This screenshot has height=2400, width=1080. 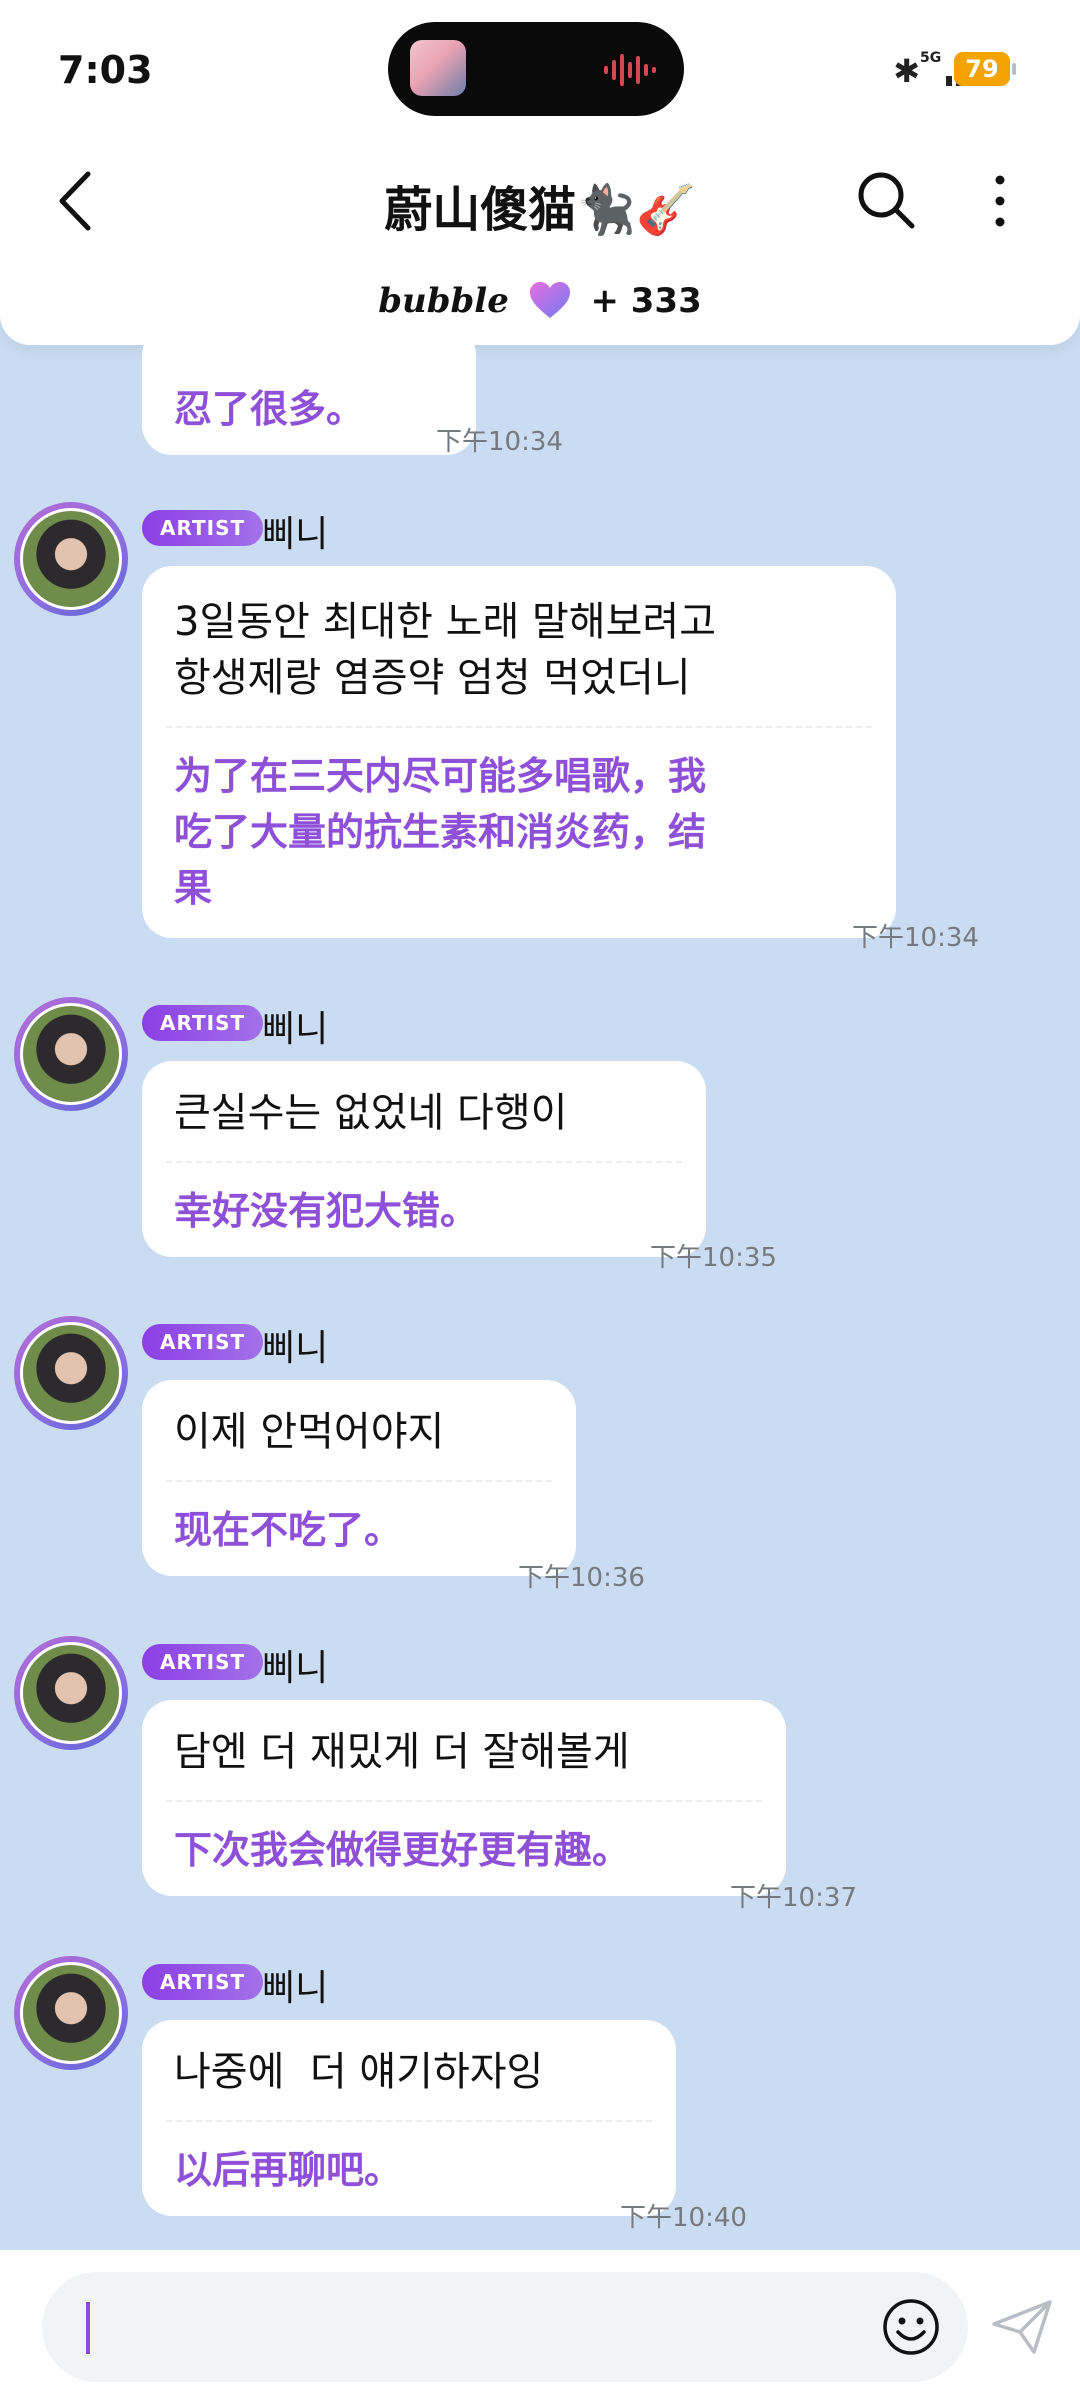 I want to click on text-caret, so click(x=88, y=2328).